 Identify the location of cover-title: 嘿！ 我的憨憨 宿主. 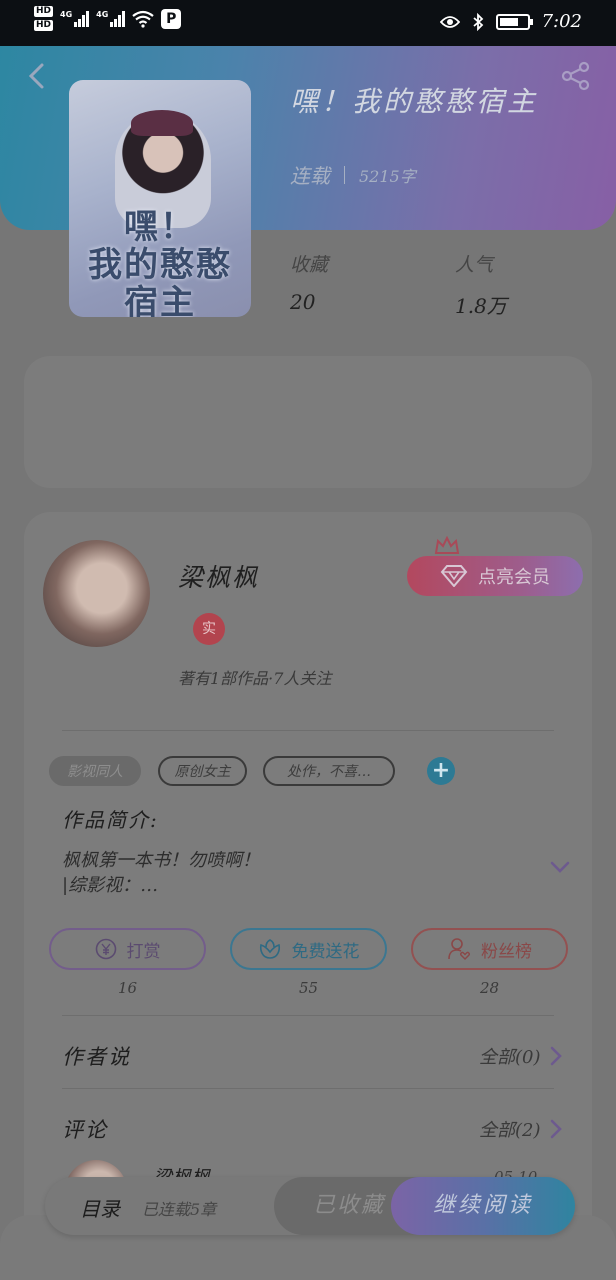
(160, 262).